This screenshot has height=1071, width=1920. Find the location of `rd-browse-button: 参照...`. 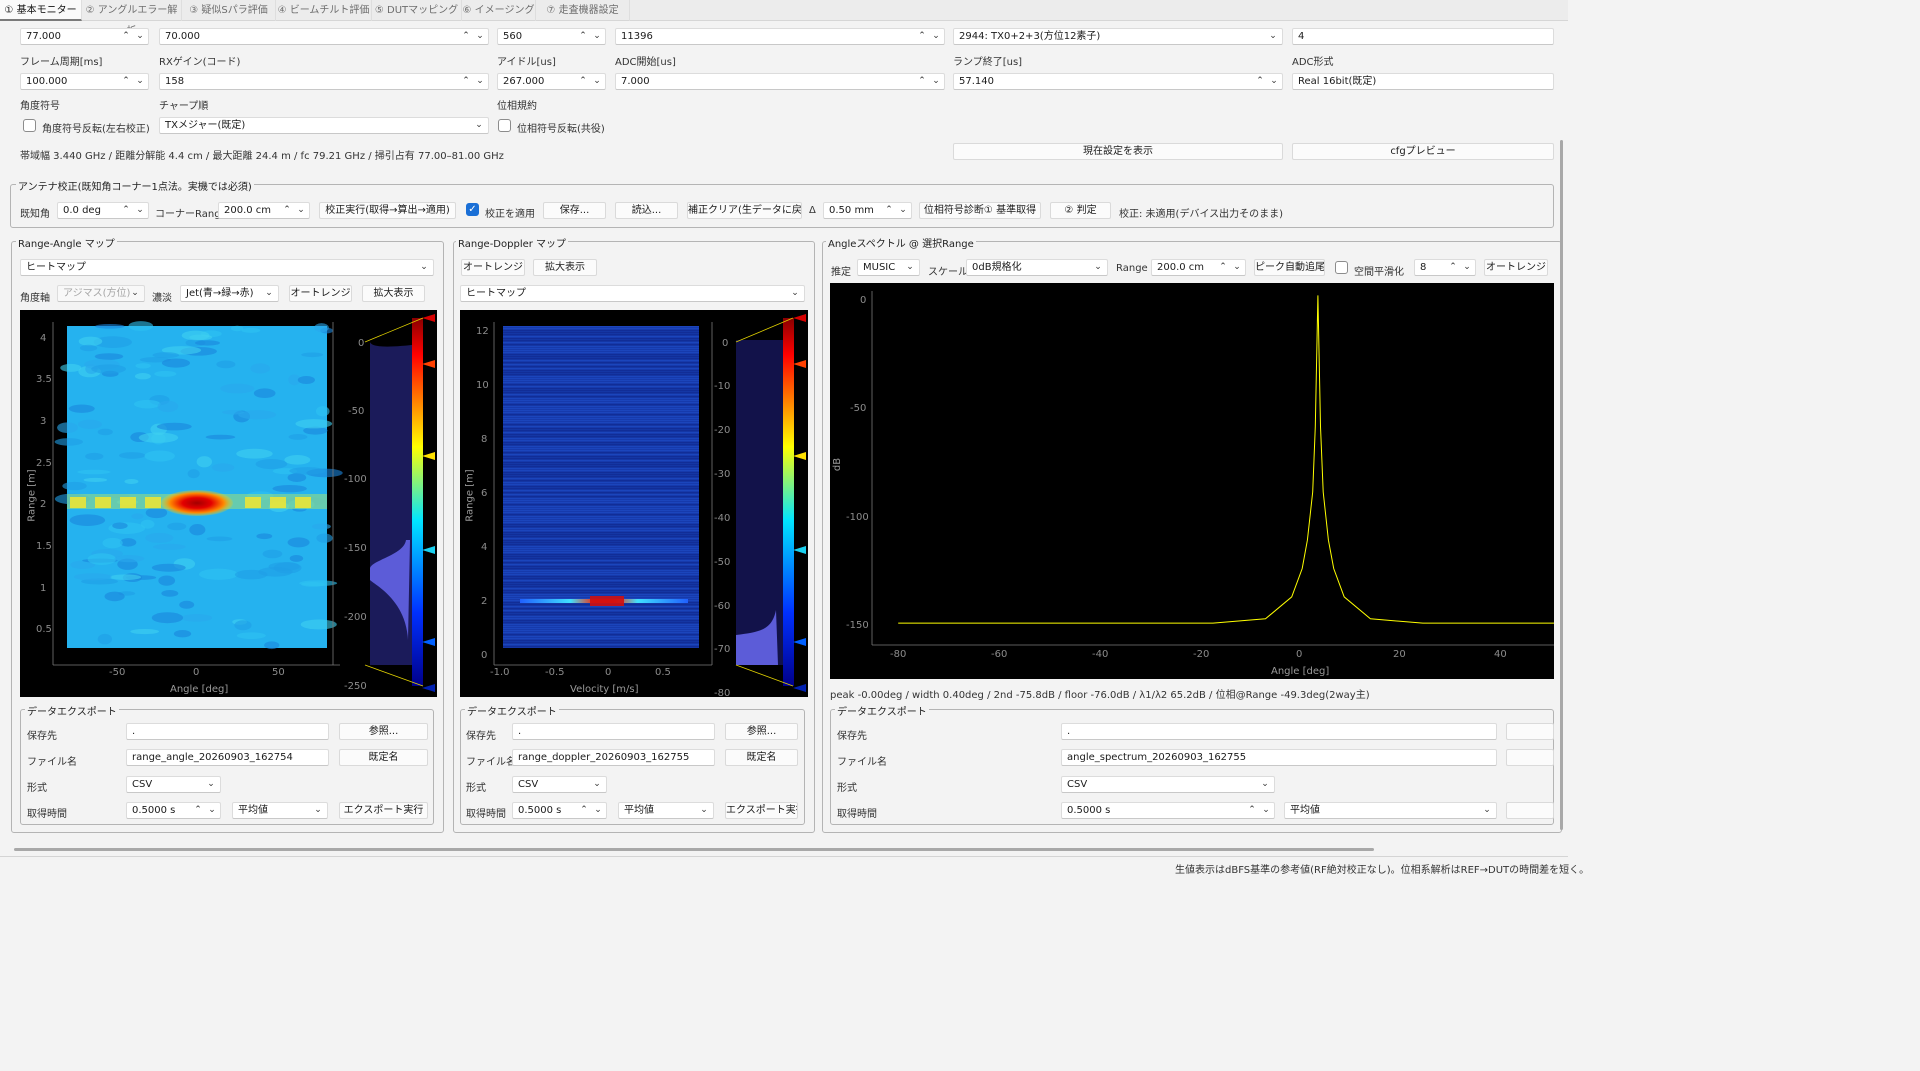

rd-browse-button: 参照... is located at coordinates (761, 731).